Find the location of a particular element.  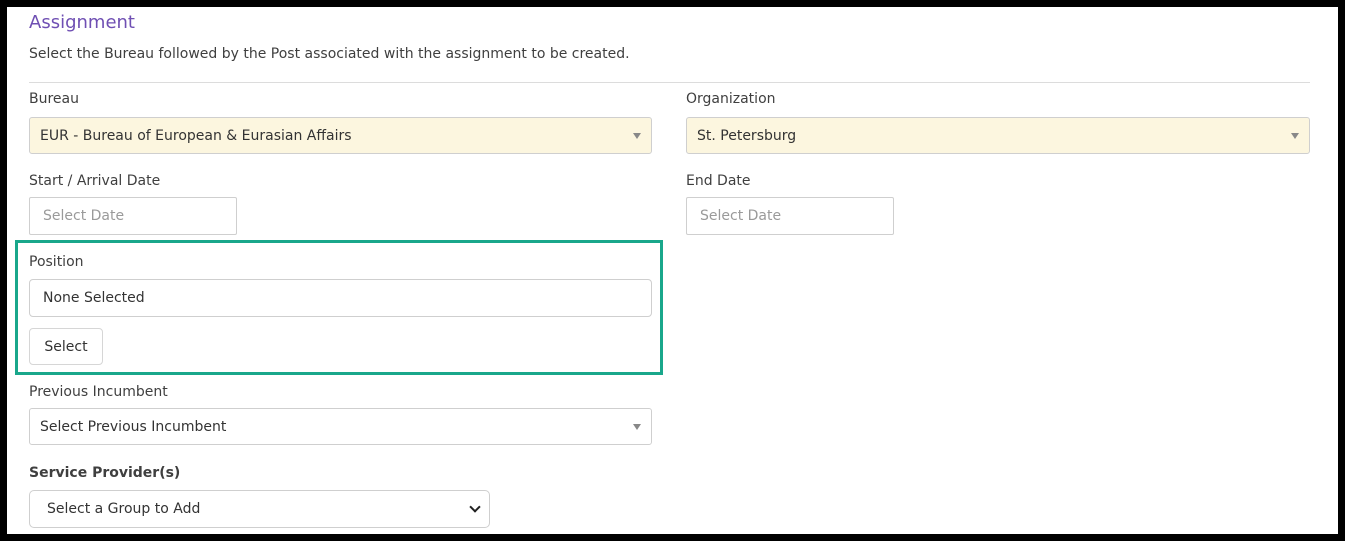

organization-label: Organization is located at coordinates (731, 99).